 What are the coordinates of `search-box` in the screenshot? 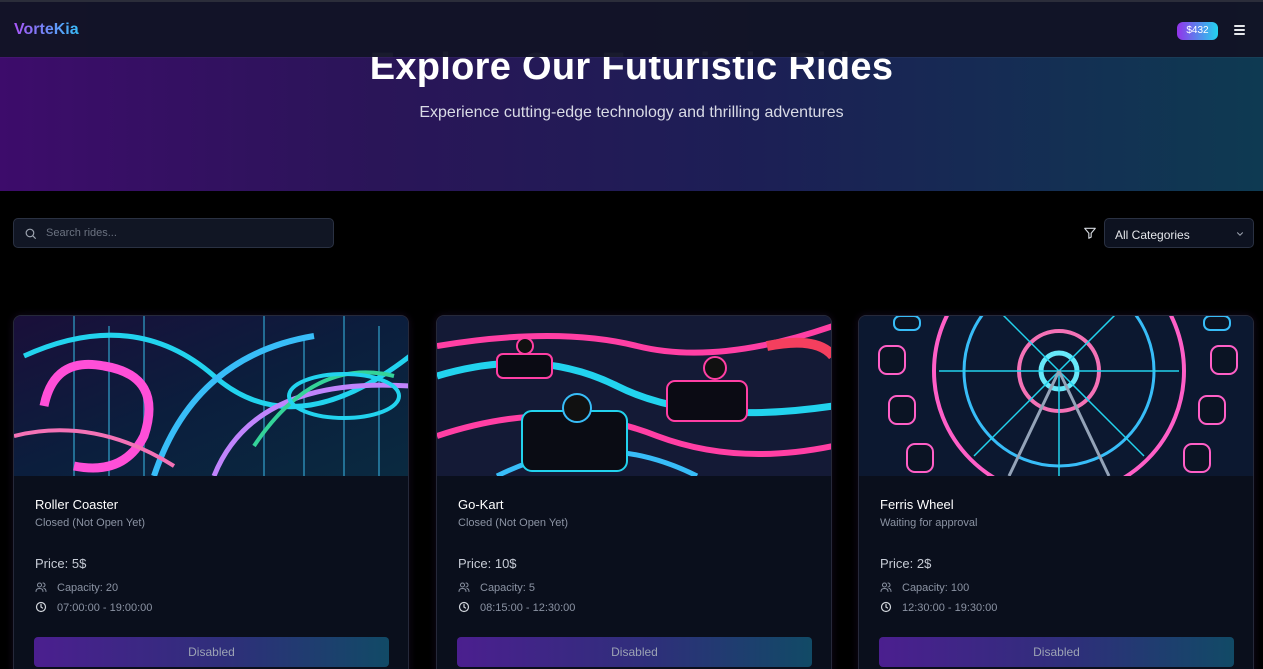 It's located at (173, 233).